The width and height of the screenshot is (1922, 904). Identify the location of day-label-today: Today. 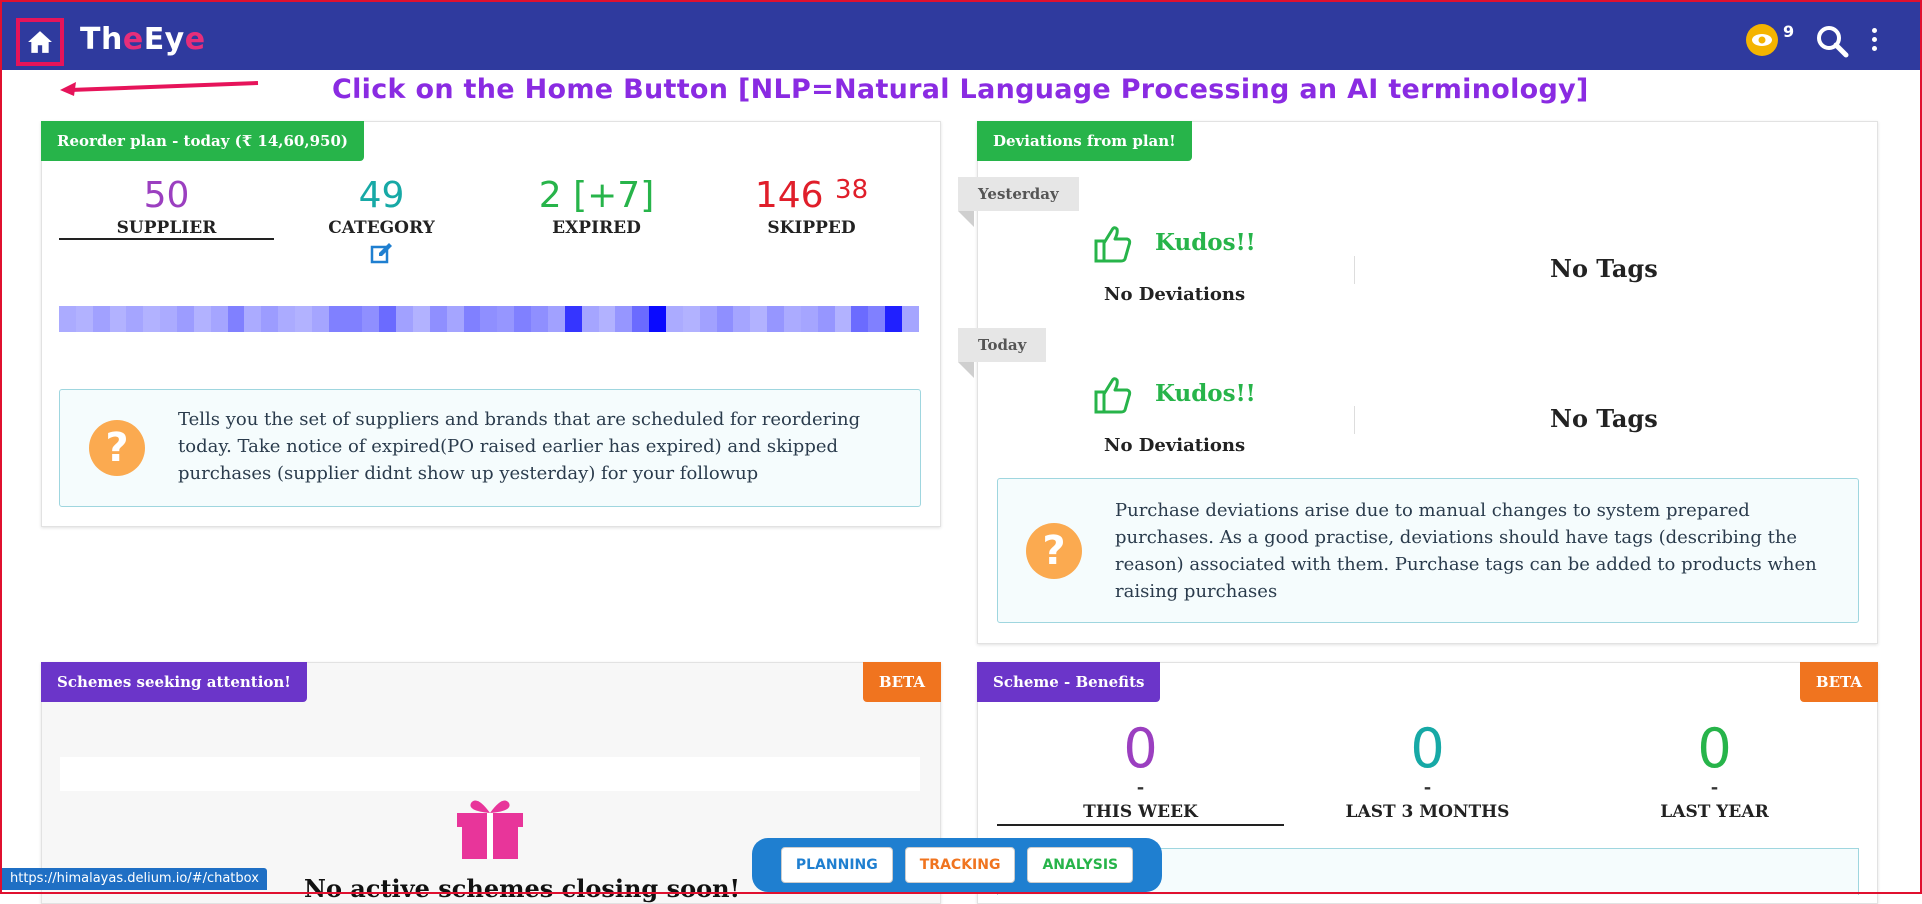
(1002, 353).